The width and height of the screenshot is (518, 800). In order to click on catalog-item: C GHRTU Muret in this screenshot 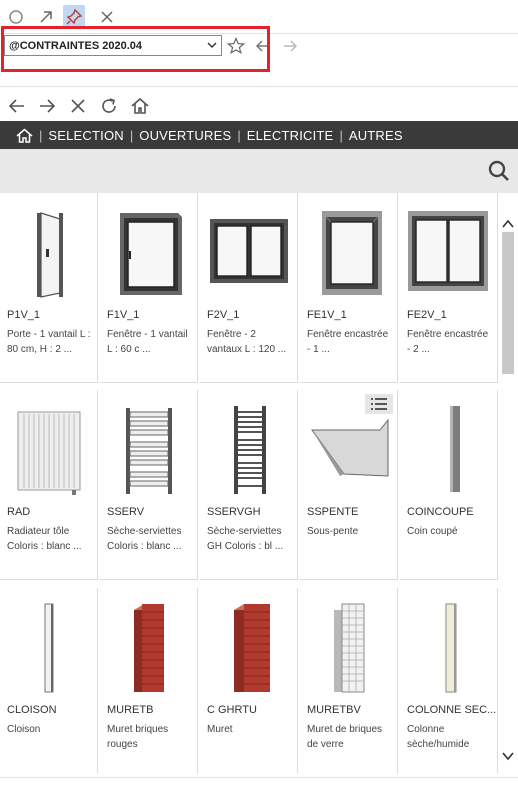, I will do `click(249, 680)`.